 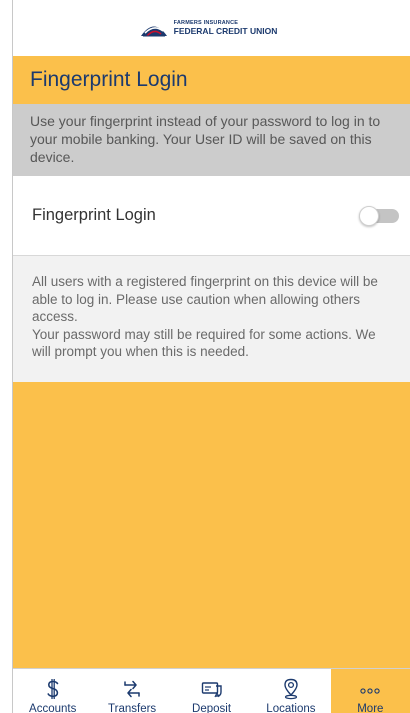 I want to click on toggle-knob, so click(x=369, y=216).